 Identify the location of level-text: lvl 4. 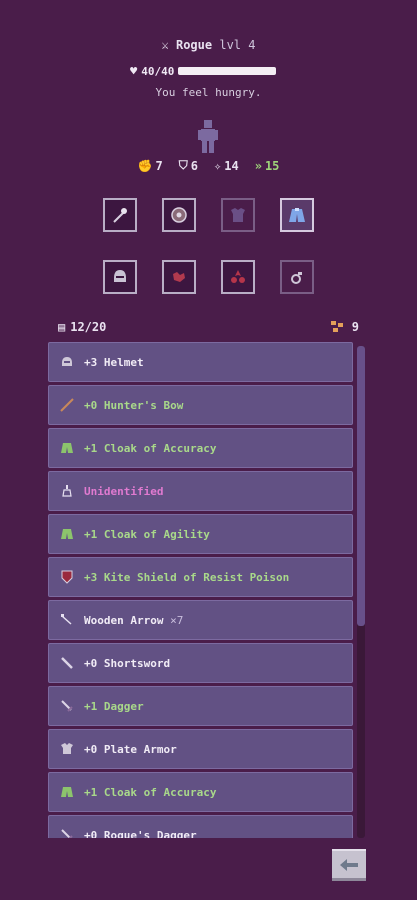
(237, 45).